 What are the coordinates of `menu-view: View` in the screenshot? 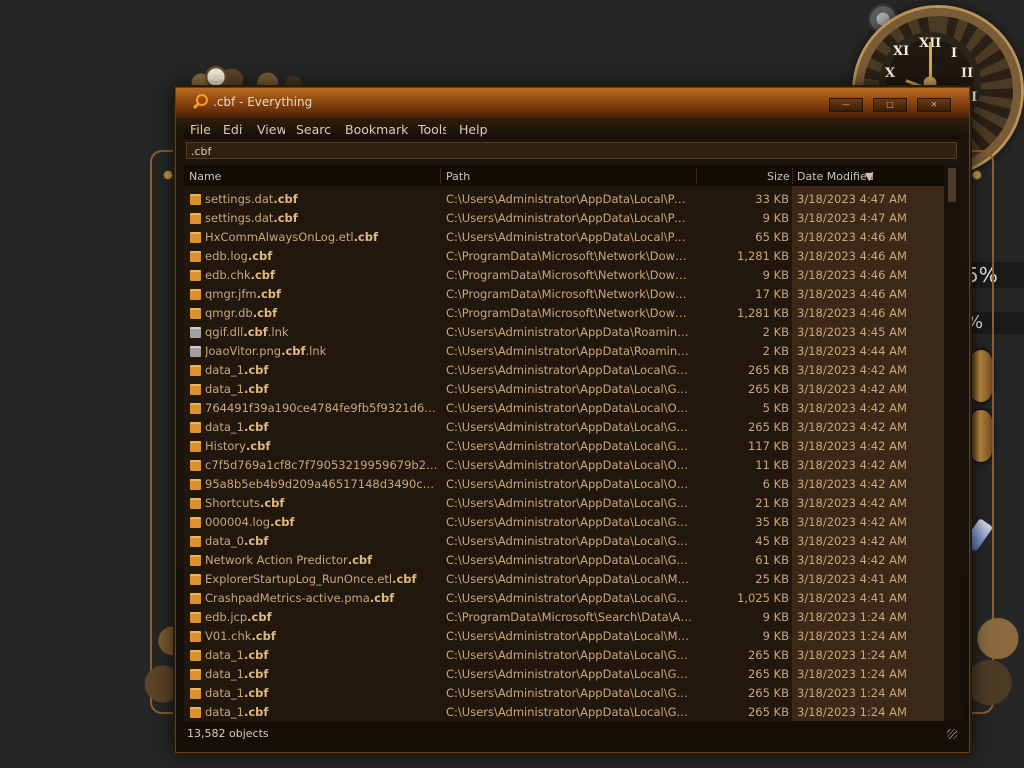 It's located at (271, 129).